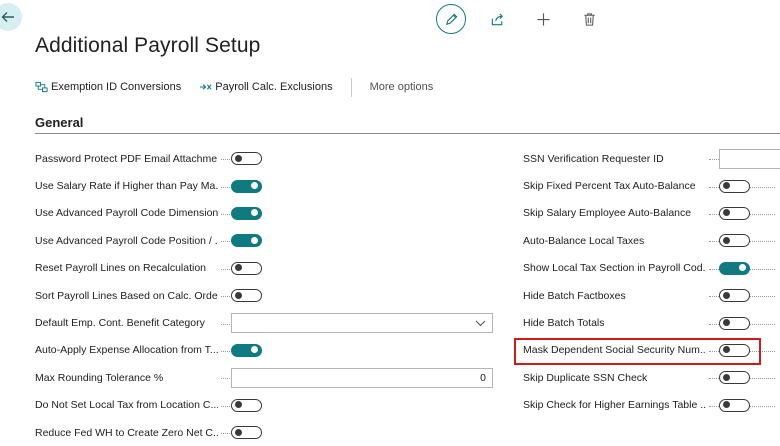 The height and width of the screenshot is (446, 780). I want to click on share-icon, so click(497, 18).